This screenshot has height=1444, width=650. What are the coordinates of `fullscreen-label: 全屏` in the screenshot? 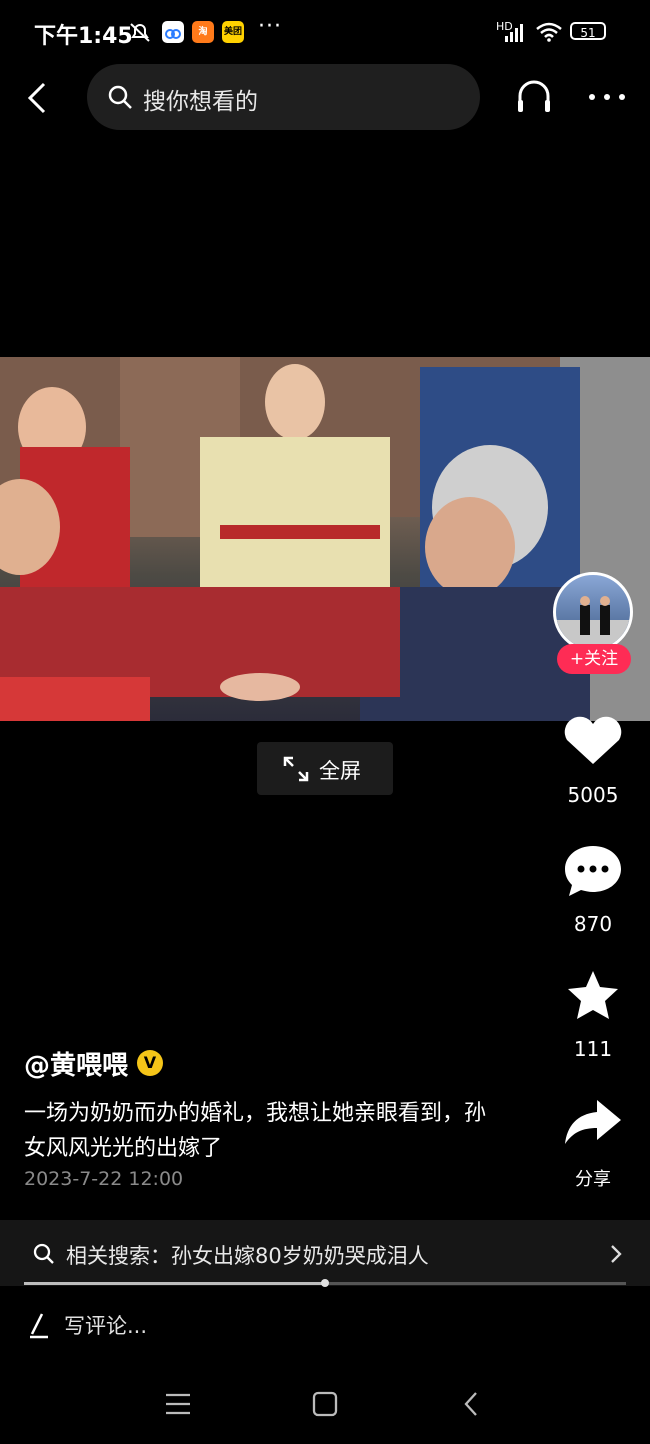 It's located at (340, 771).